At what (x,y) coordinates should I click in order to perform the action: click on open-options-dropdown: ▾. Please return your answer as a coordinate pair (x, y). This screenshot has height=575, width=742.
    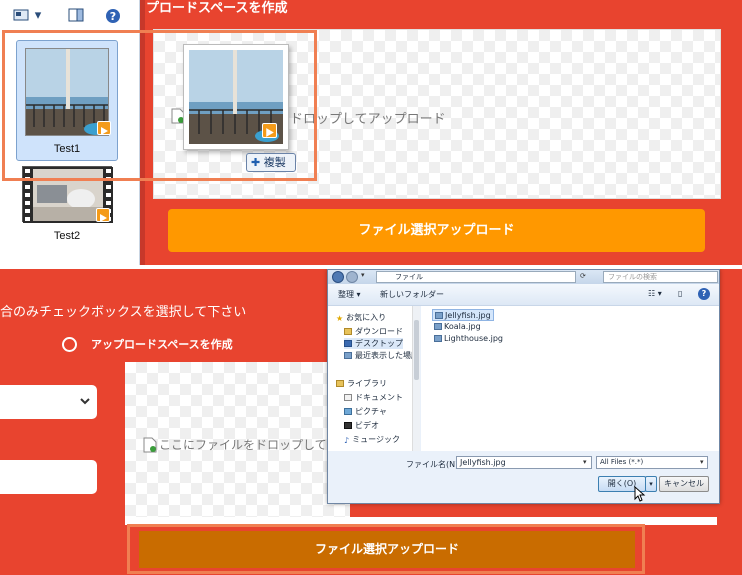
    Looking at the image, I should click on (651, 484).